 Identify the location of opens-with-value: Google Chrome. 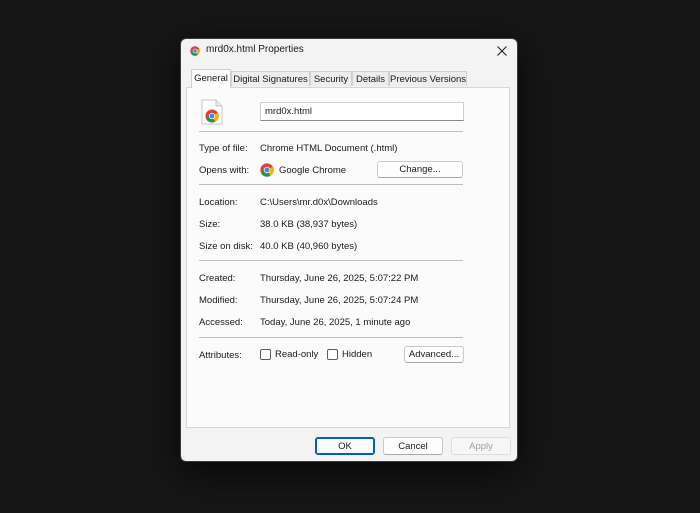
(313, 170).